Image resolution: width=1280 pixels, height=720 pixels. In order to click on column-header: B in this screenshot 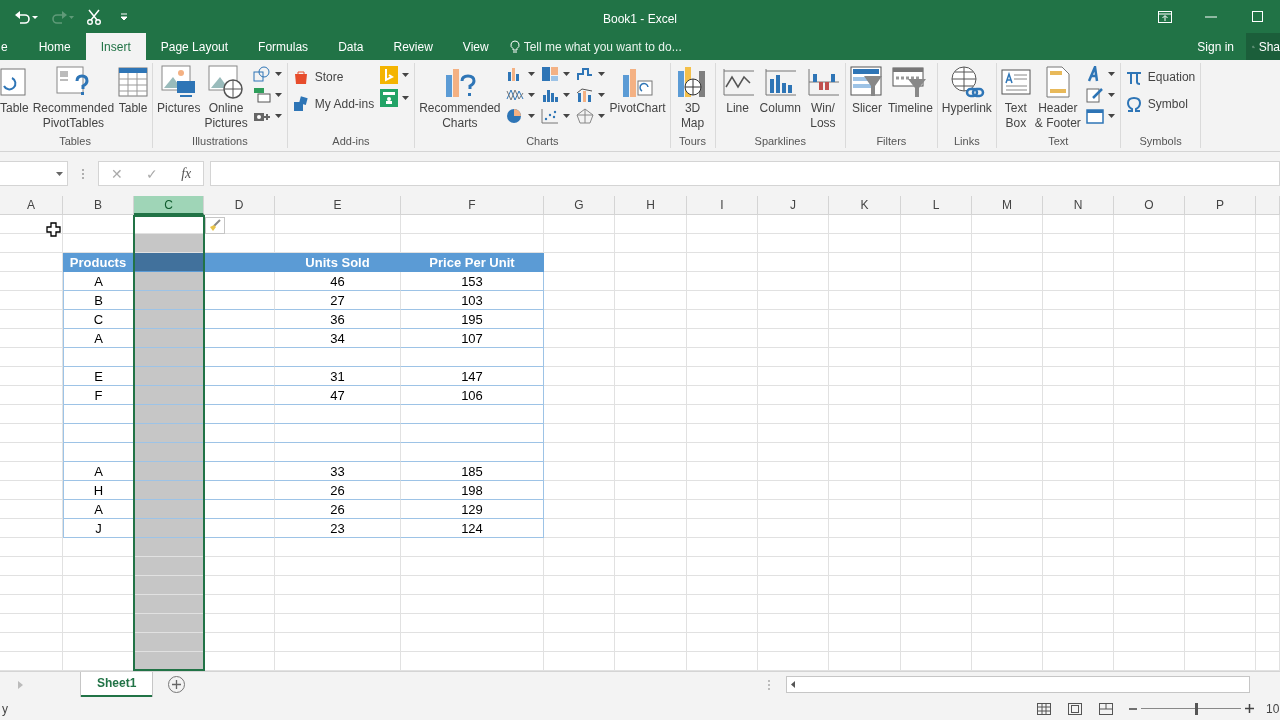, I will do `click(98, 205)`.